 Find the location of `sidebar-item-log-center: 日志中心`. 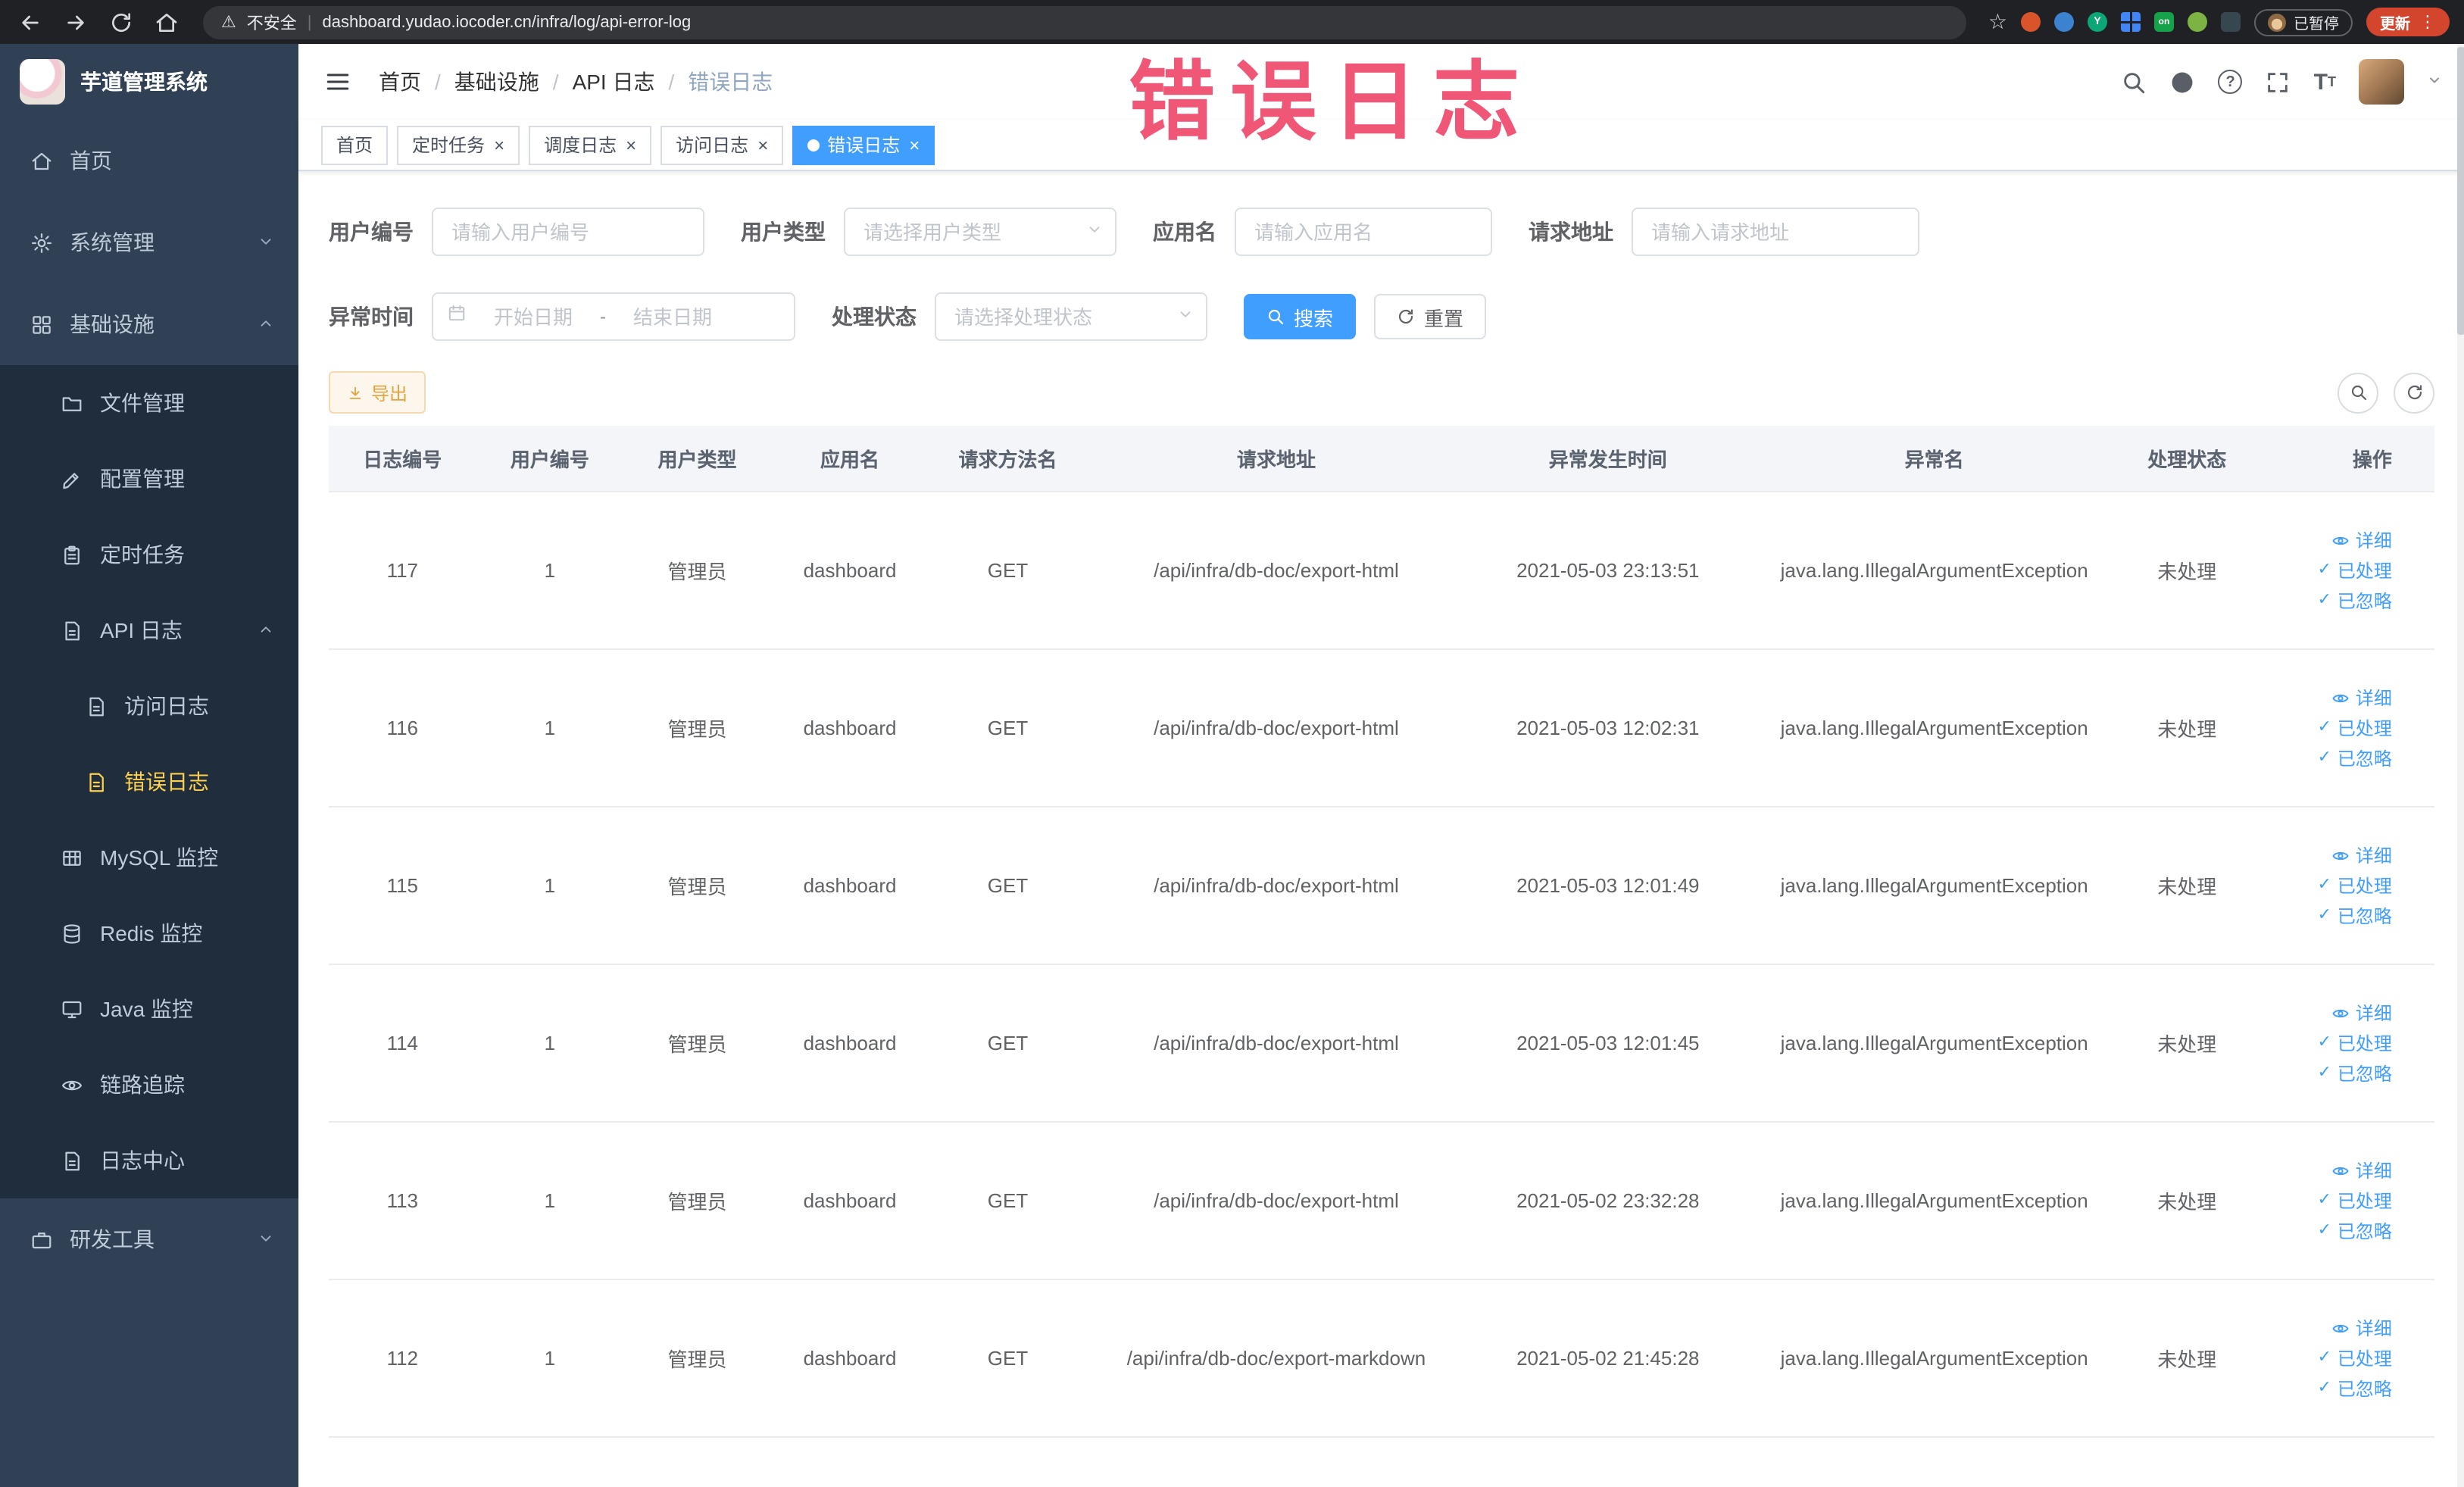

sidebar-item-log-center: 日志中心 is located at coordinates (149, 1160).